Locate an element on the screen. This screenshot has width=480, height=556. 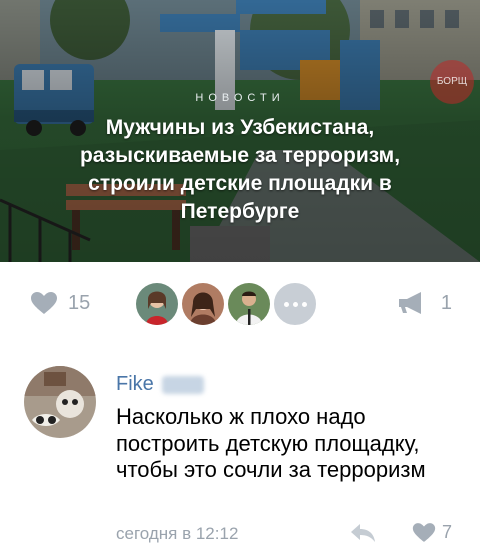
blurred-surname is located at coordinates (183, 385).